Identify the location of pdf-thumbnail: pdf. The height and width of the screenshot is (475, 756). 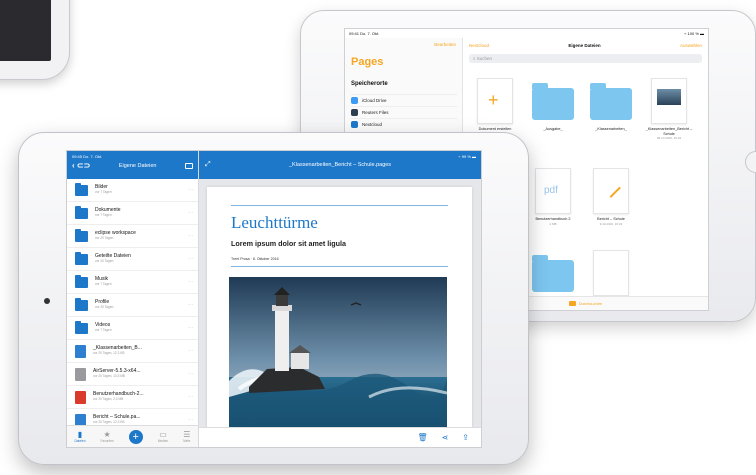
(553, 191).